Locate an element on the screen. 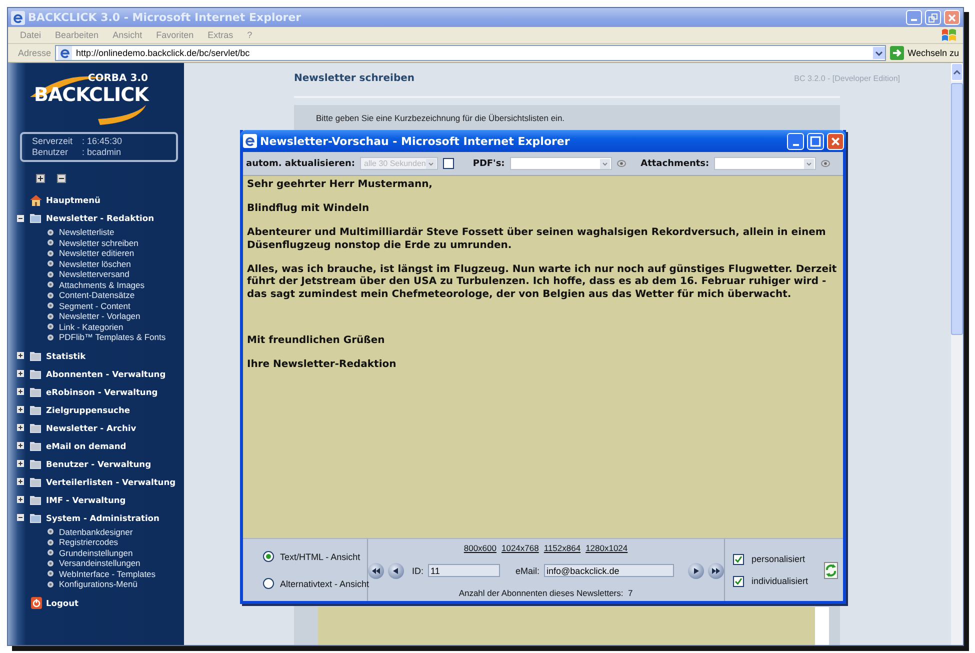  sidebar-item: Logout is located at coordinates (62, 603).